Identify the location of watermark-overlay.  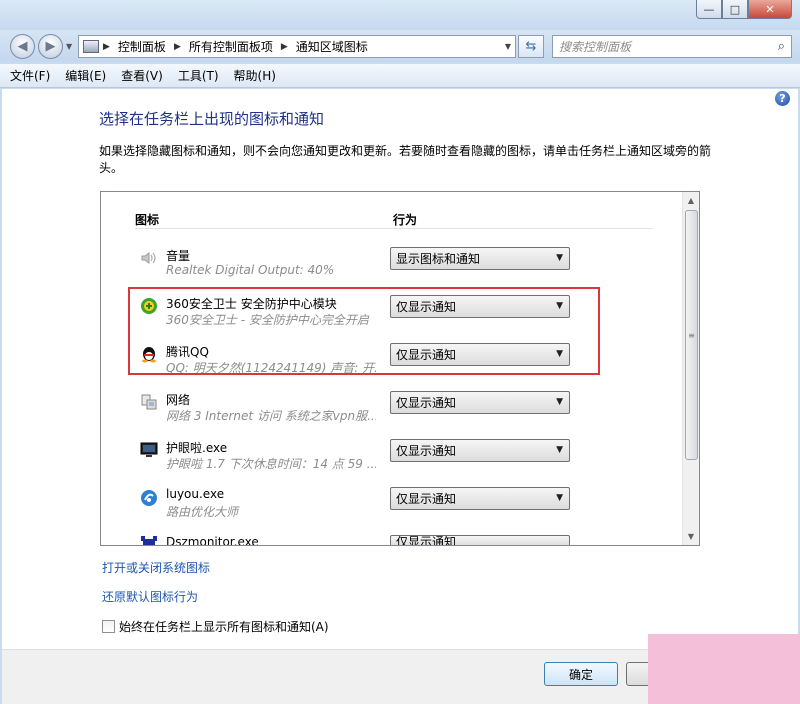
(724, 669).